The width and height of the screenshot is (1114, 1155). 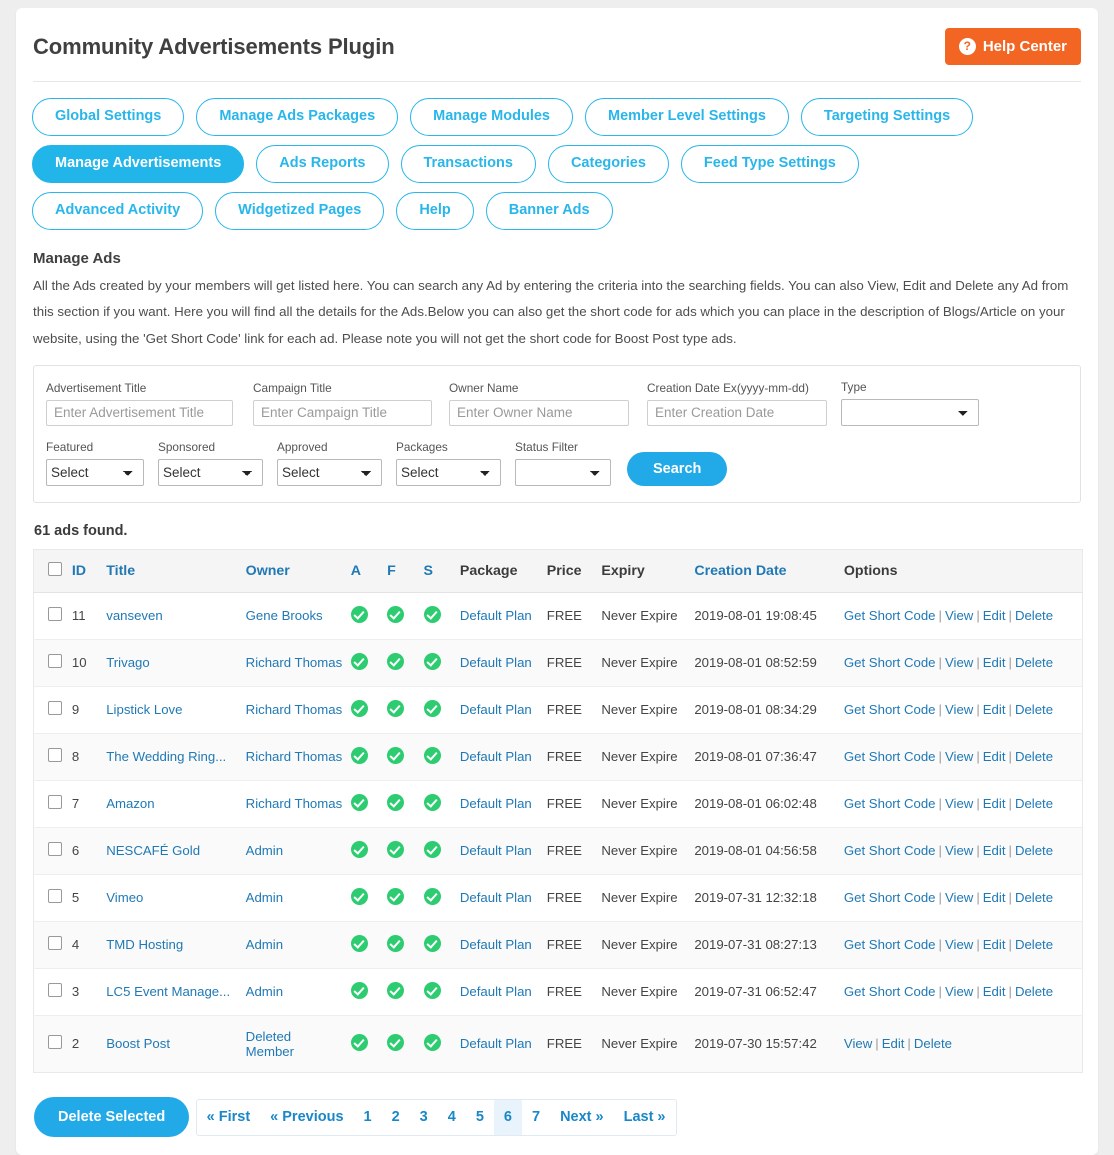 What do you see at coordinates (108, 117) in the screenshot?
I see `tab-global-settings: Global Settings` at bounding box center [108, 117].